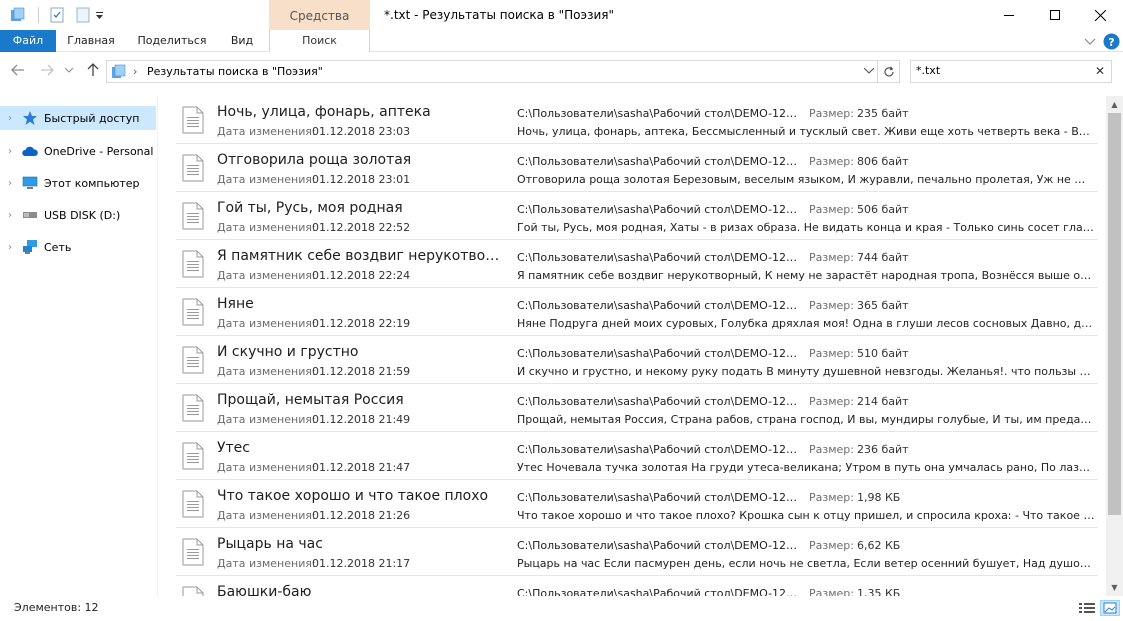 This screenshot has width=1123, height=621. Describe the element at coordinates (1111, 41) in the screenshot. I see `help-icon: ?` at that location.